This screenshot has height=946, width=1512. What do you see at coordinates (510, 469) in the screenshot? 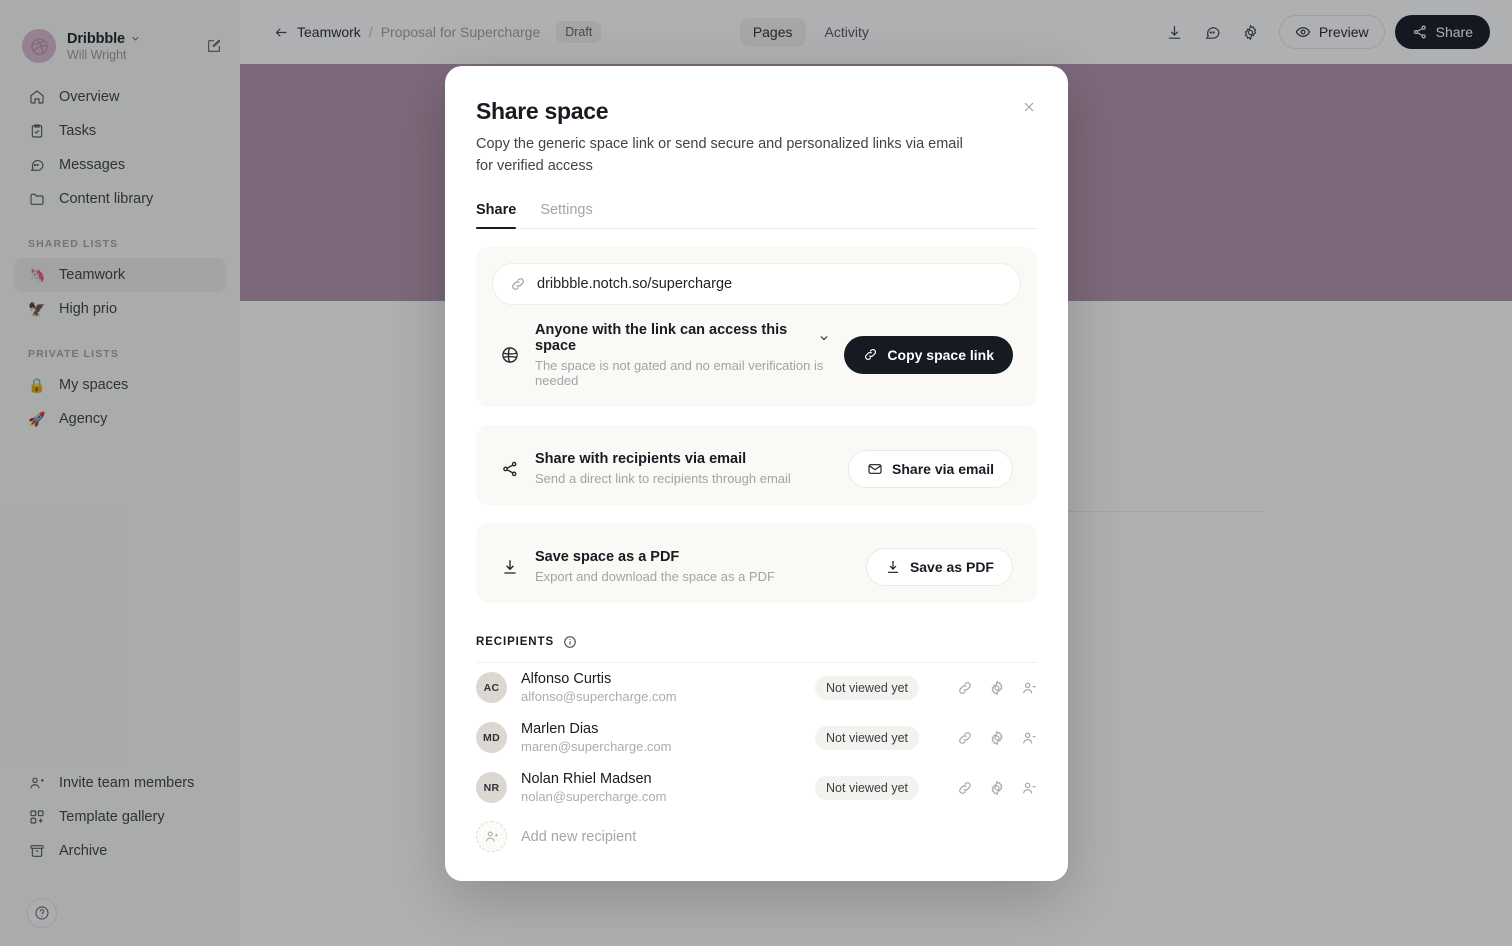
I see `share-nodes-icon` at bounding box center [510, 469].